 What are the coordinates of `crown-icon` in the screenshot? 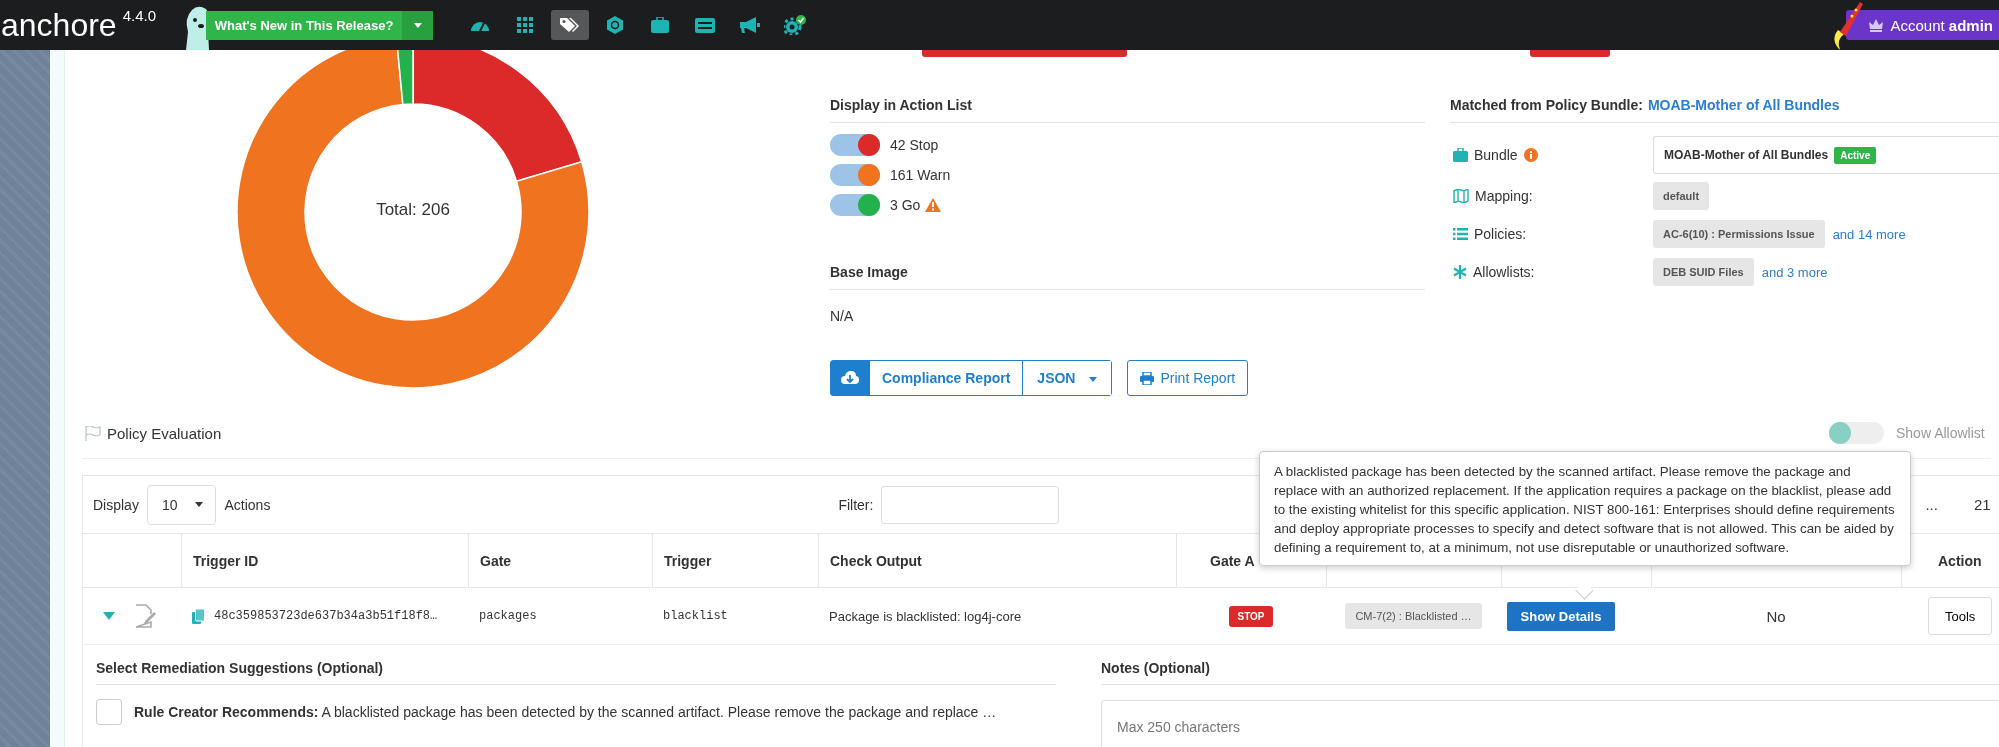 It's located at (1876, 25).